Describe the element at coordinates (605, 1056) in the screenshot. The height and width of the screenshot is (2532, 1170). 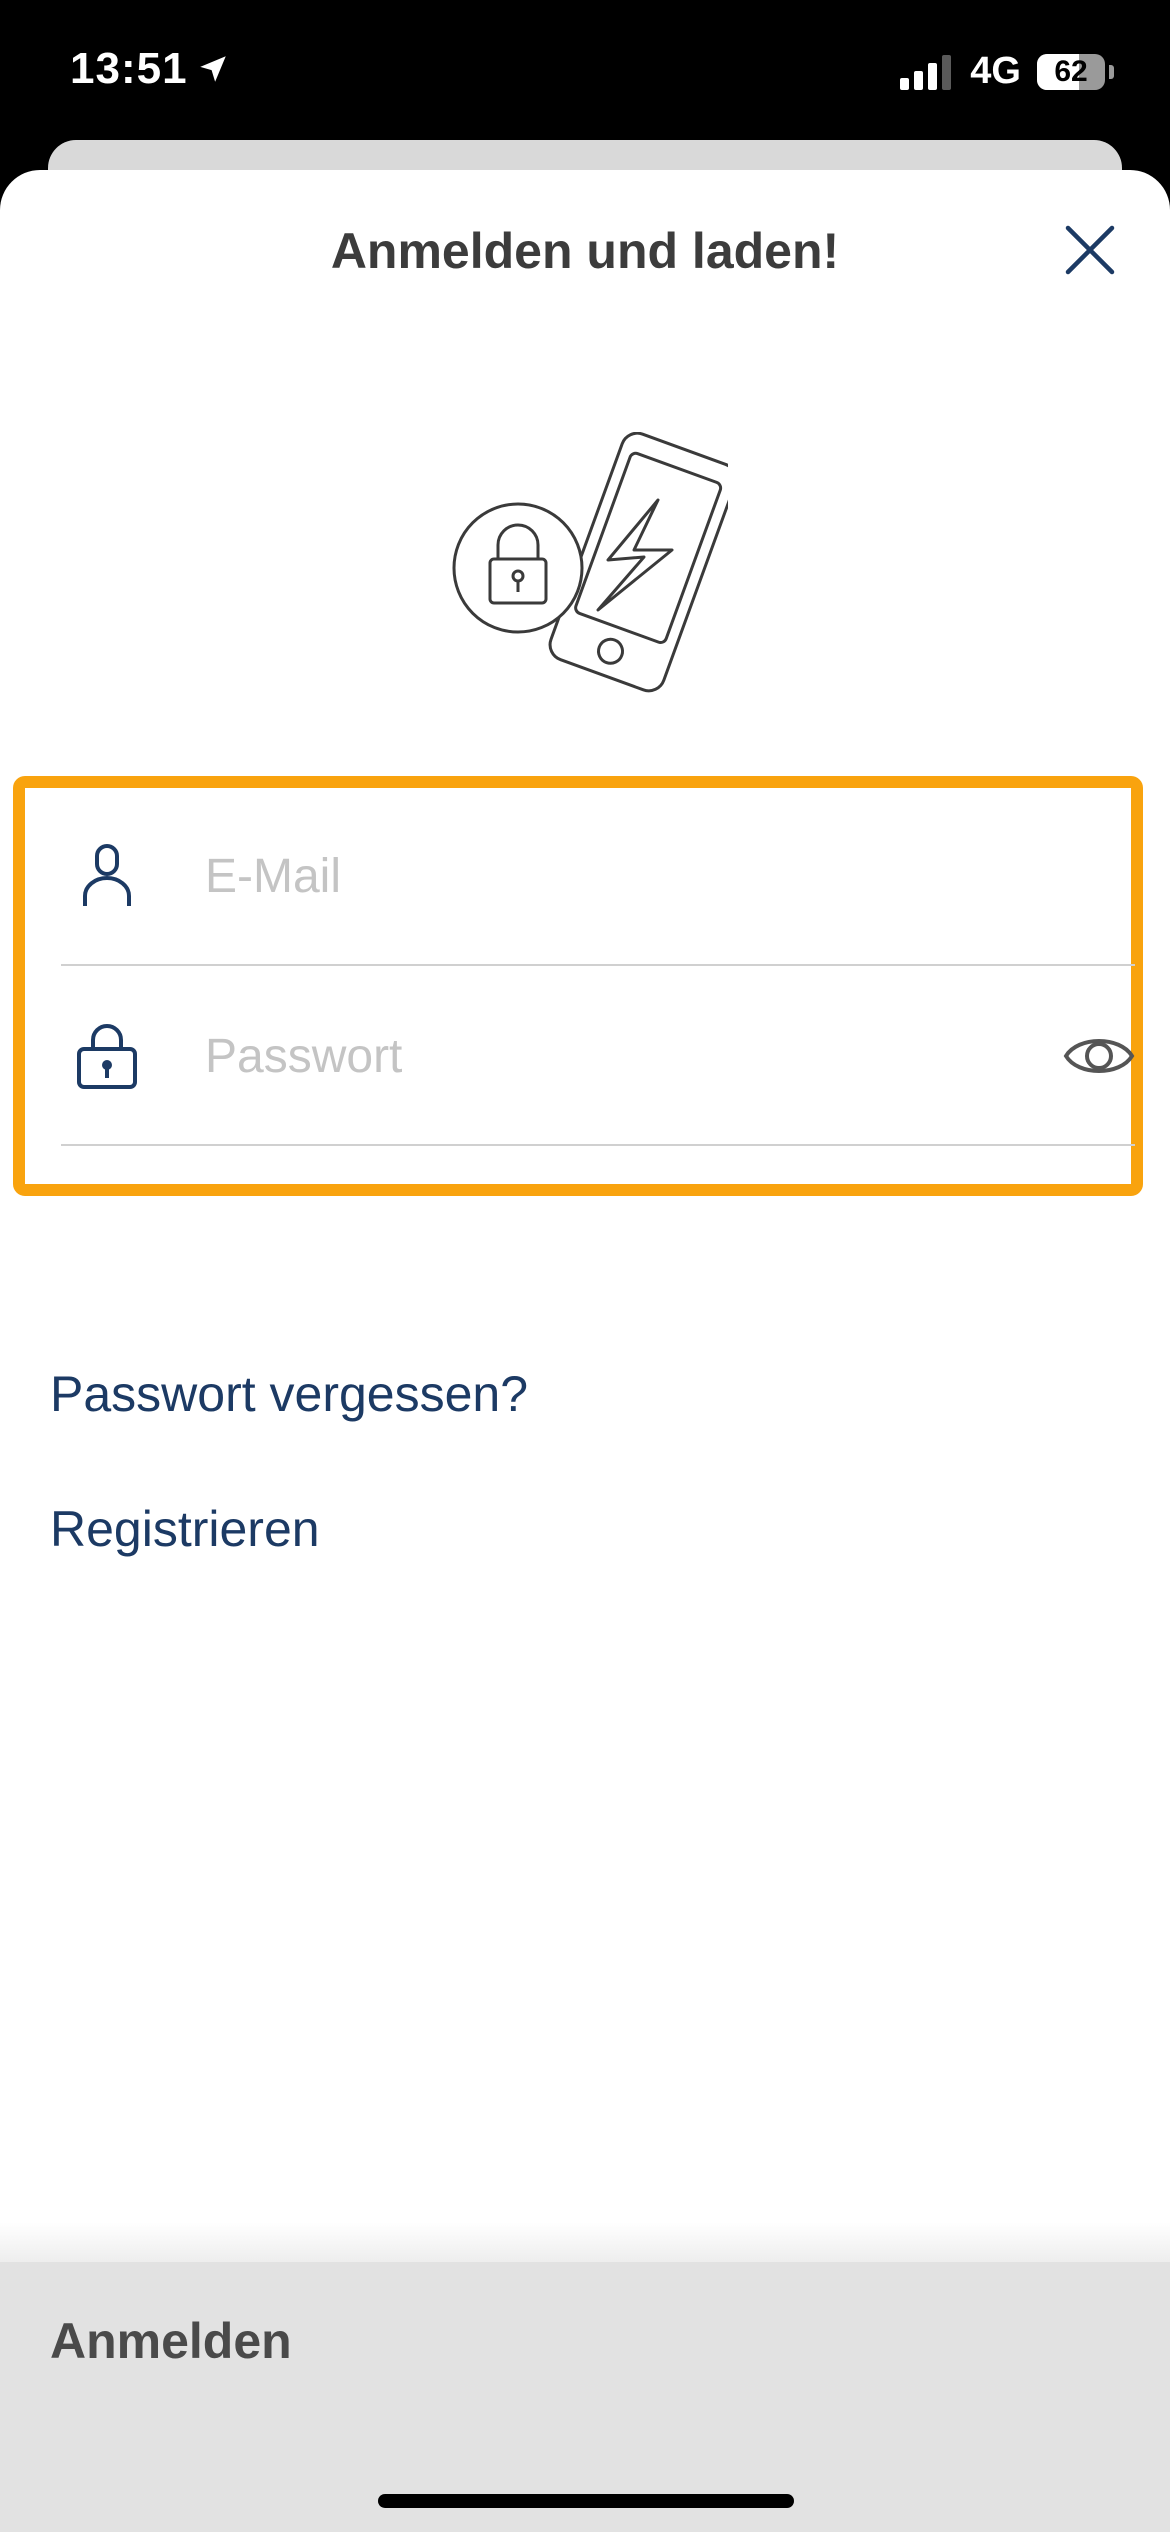
I see `password-field` at that location.